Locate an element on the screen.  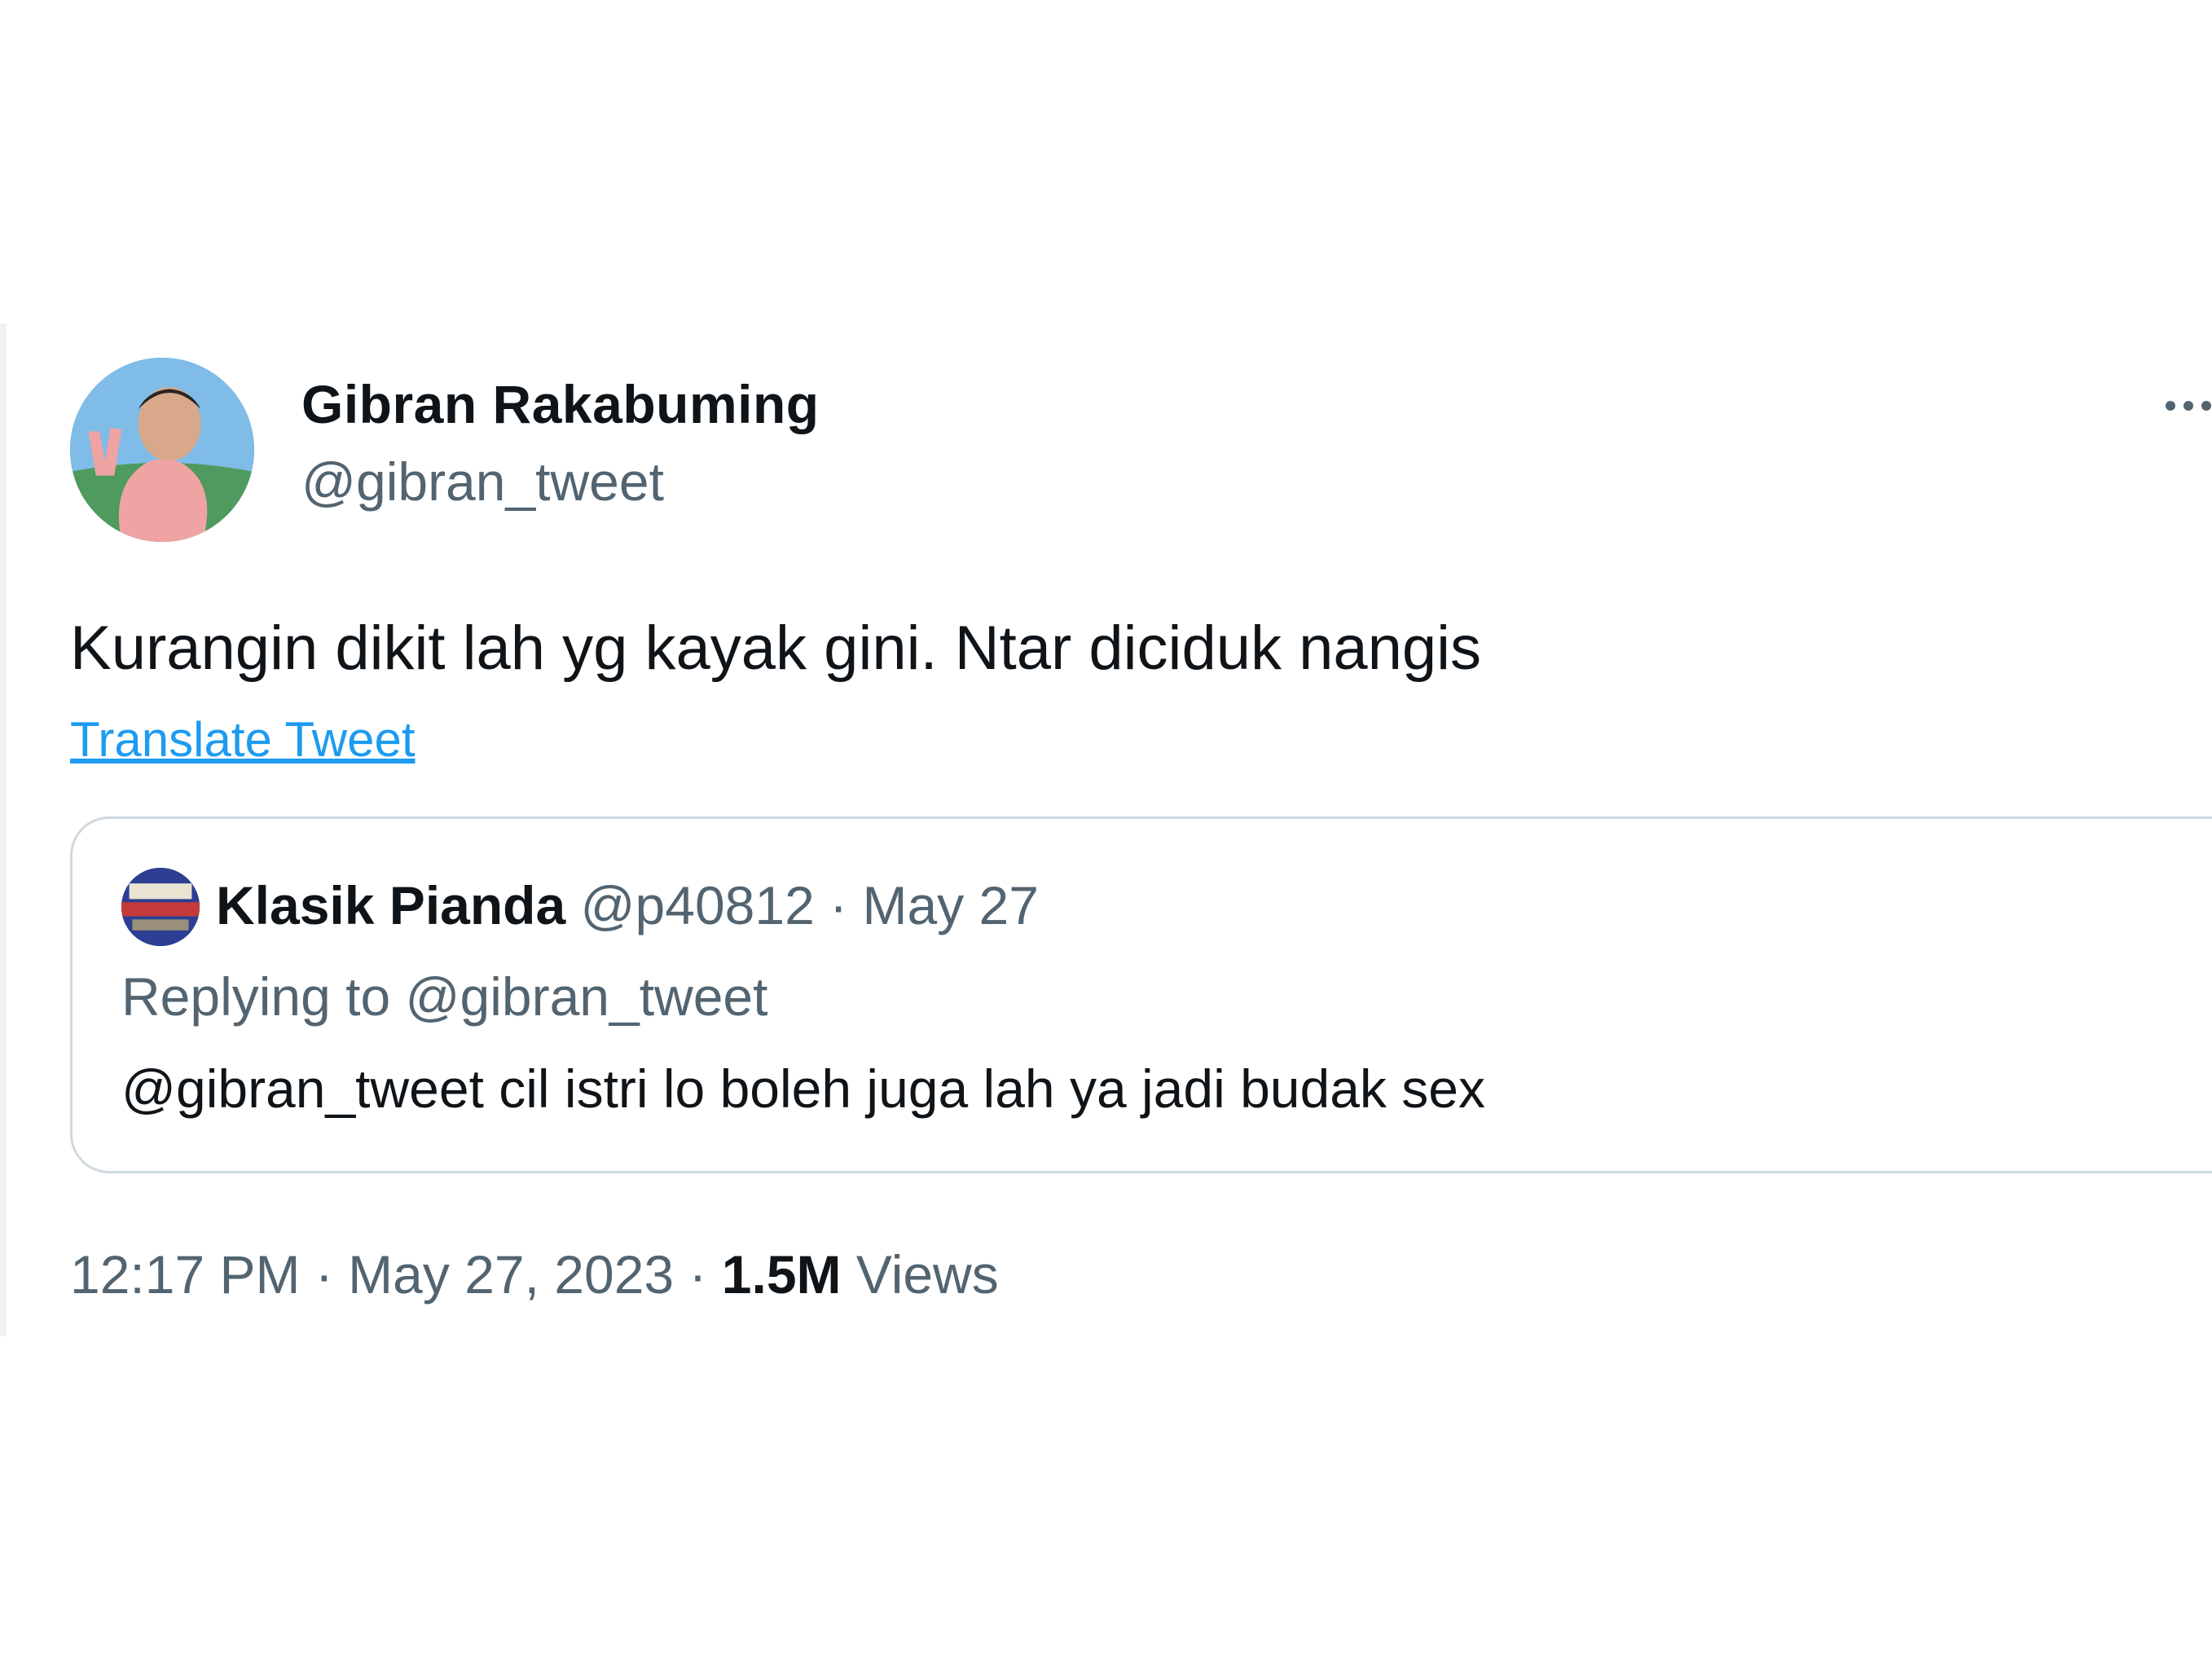
author-display-name: Gibran Rakabuming is located at coordinates (560, 404).